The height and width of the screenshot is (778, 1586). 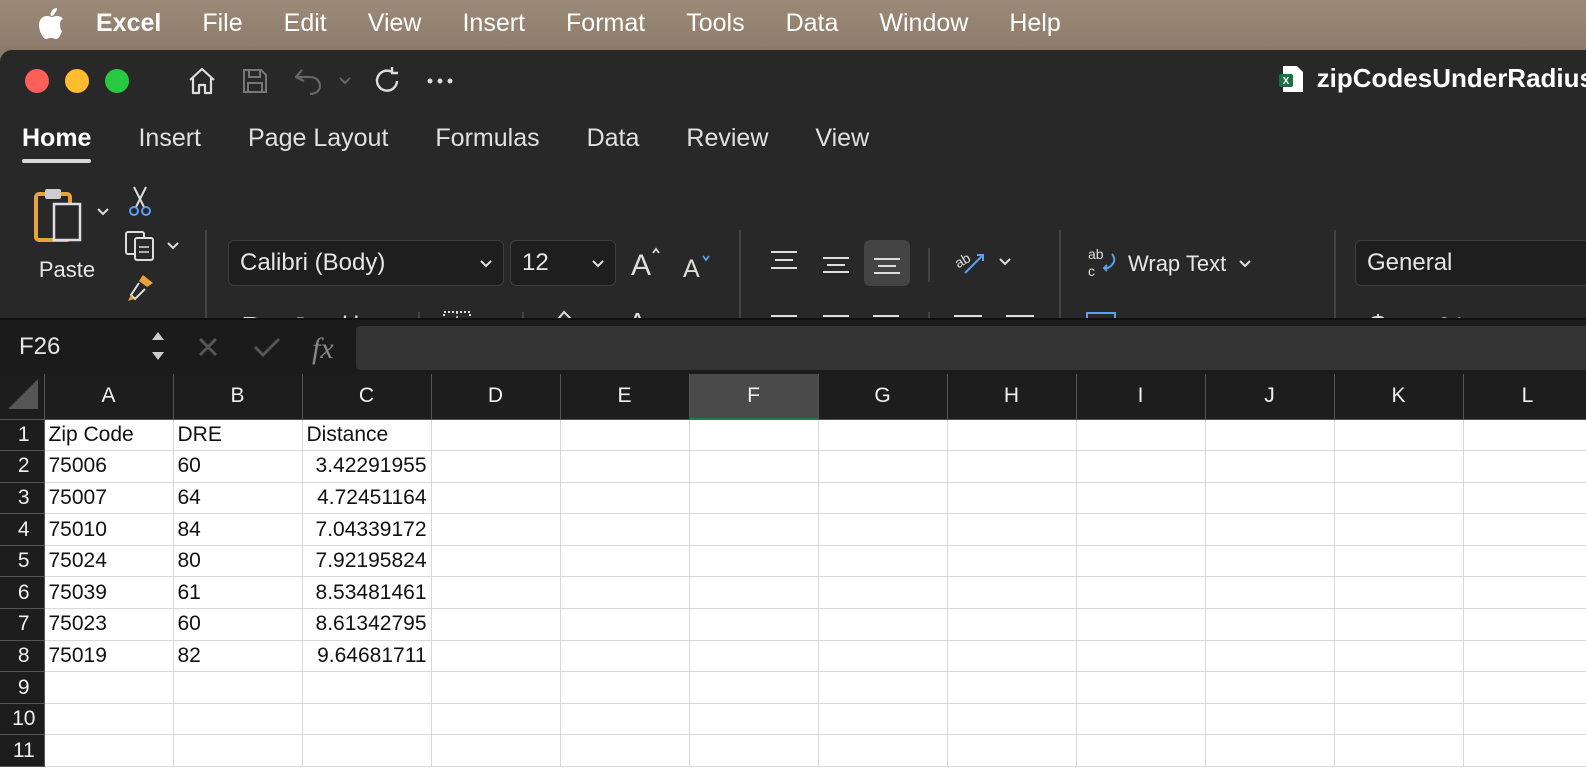 What do you see at coordinates (613, 143) in the screenshot?
I see `tab-data: Data` at bounding box center [613, 143].